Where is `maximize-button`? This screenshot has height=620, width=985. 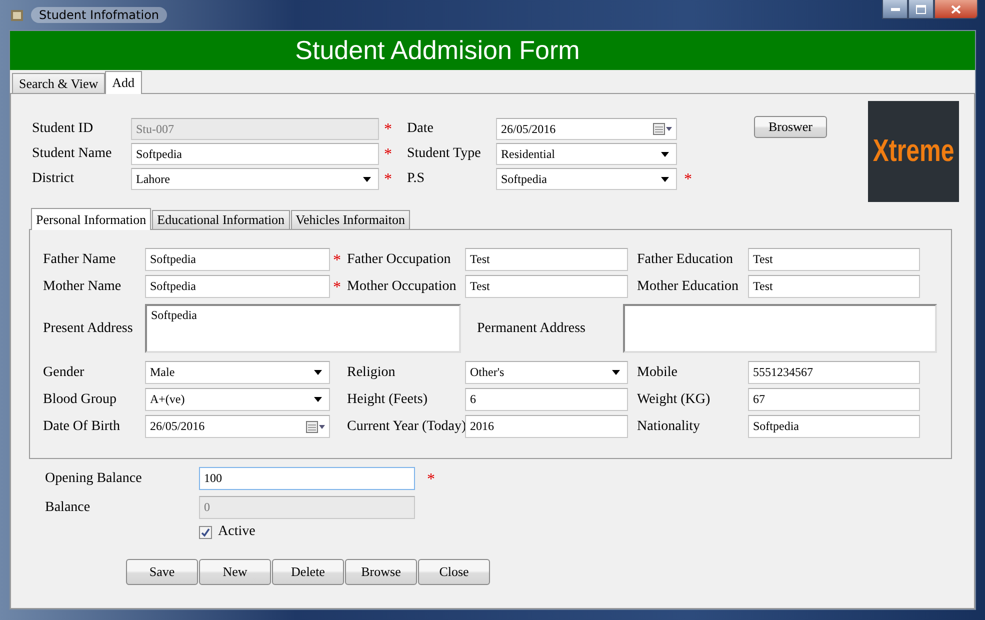 maximize-button is located at coordinates (921, 9).